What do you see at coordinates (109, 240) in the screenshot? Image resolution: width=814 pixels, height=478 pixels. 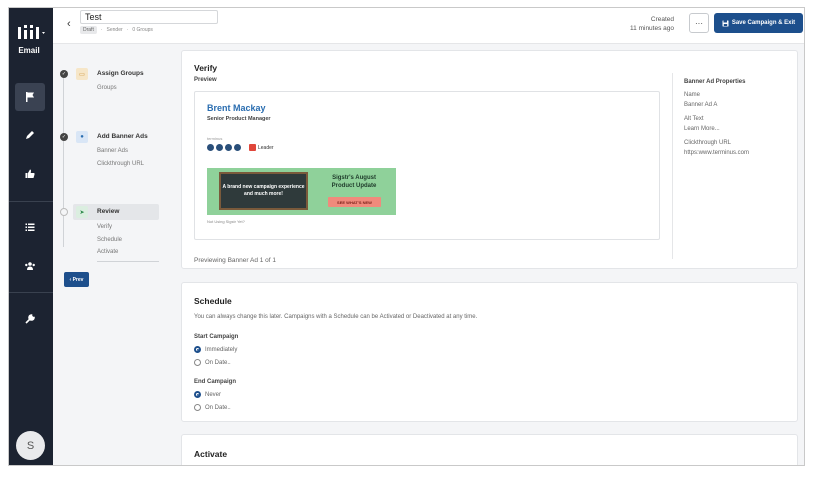 I see `substep-schedule: Schedule` at bounding box center [109, 240].